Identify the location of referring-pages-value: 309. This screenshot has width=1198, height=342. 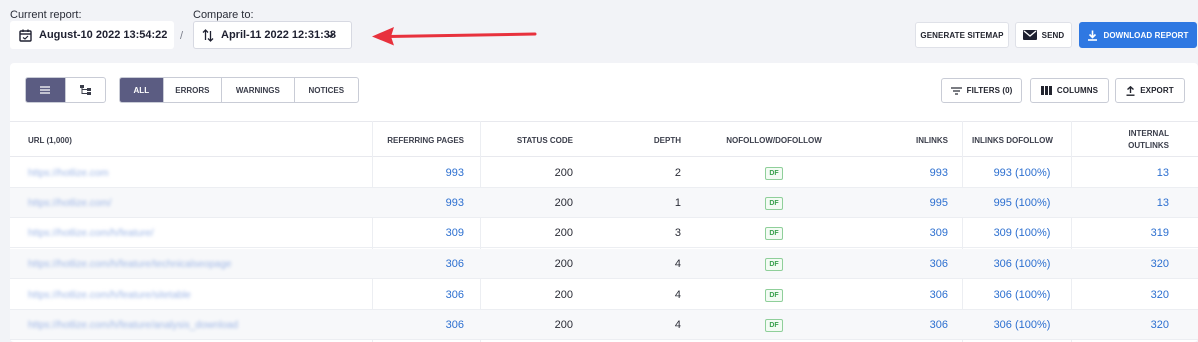
(455, 233).